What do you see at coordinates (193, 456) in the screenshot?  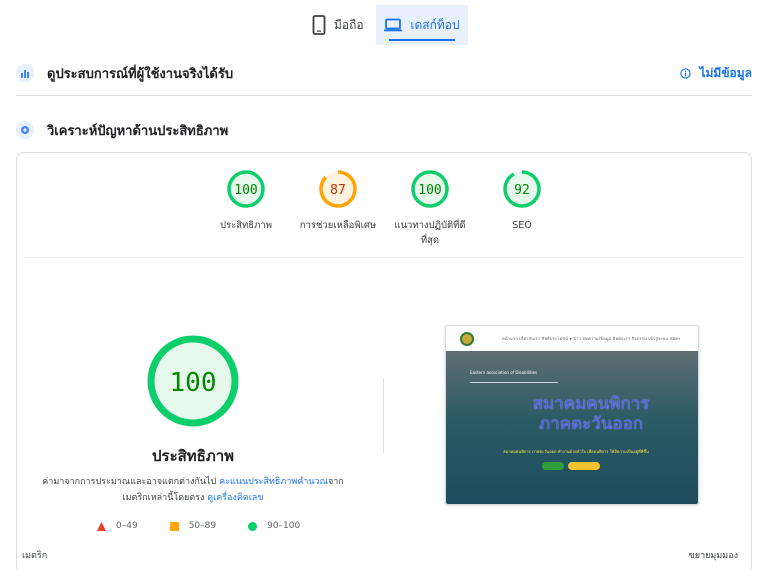 I see `performance-title: ประสิทธิภาพ` at bounding box center [193, 456].